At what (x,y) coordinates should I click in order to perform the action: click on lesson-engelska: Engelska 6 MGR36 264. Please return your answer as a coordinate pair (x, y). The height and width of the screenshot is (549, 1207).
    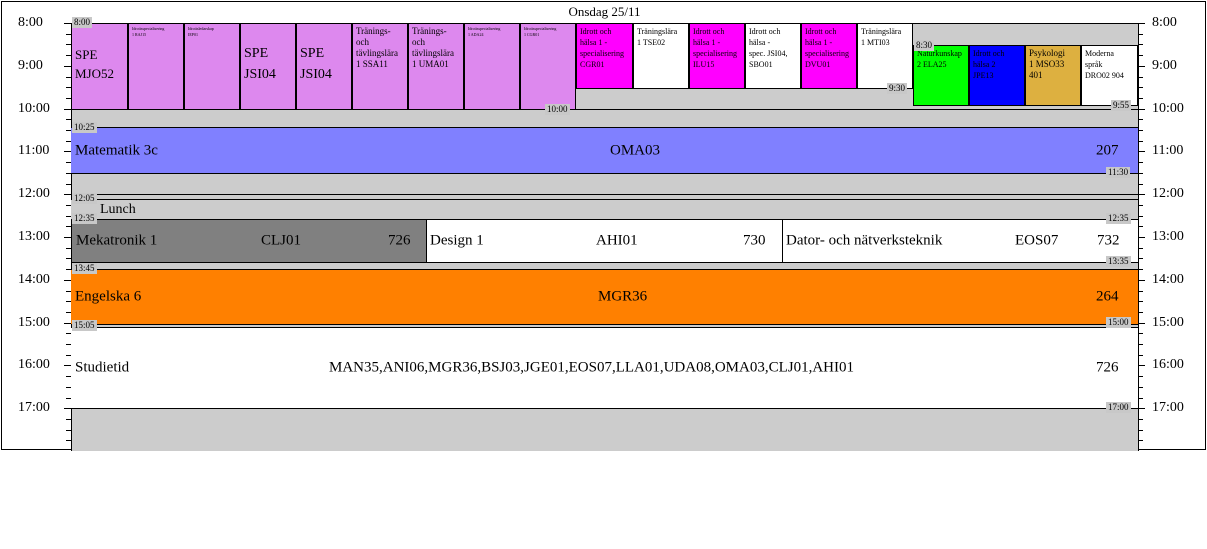
    Looking at the image, I should click on (604, 297).